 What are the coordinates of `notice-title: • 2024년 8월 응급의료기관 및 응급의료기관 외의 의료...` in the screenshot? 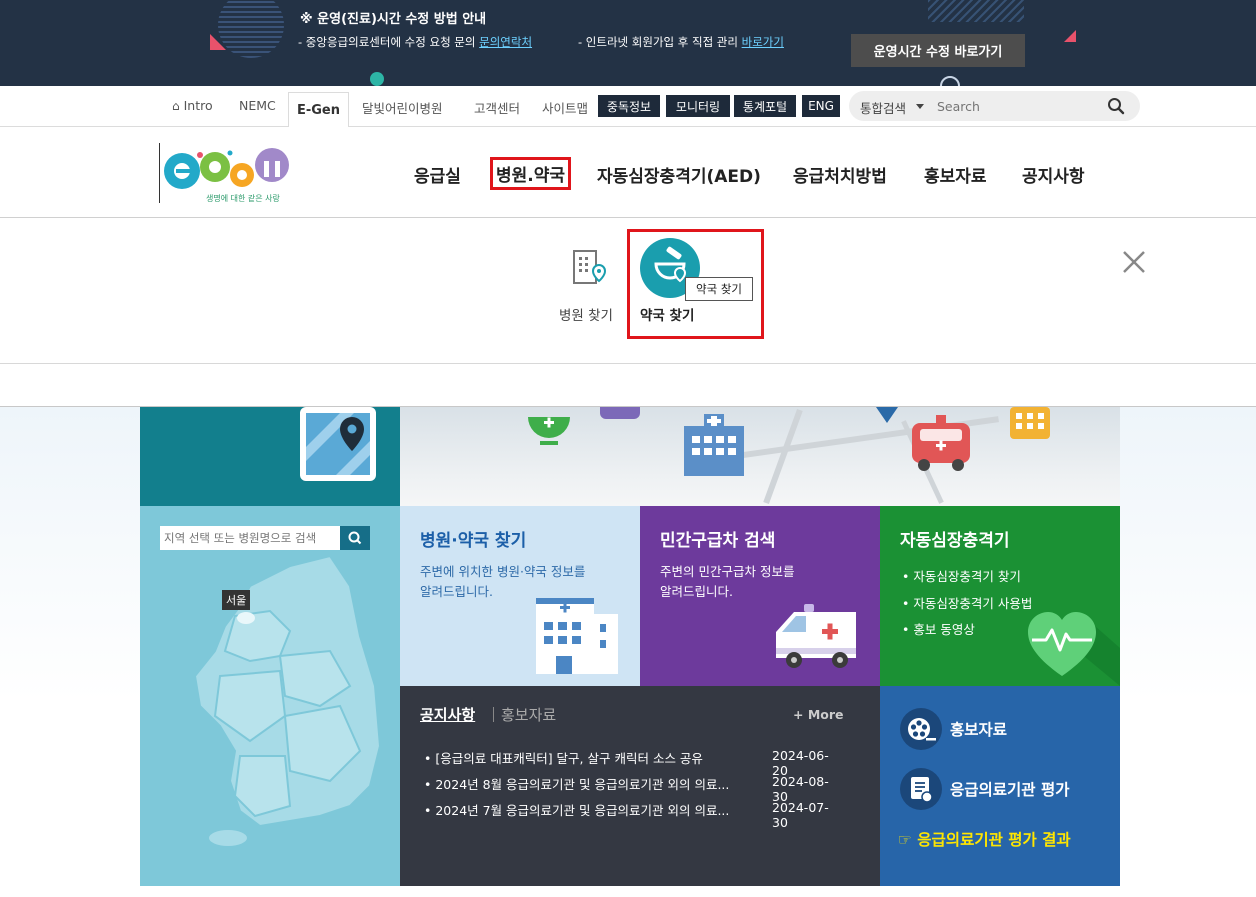 It's located at (577, 784).